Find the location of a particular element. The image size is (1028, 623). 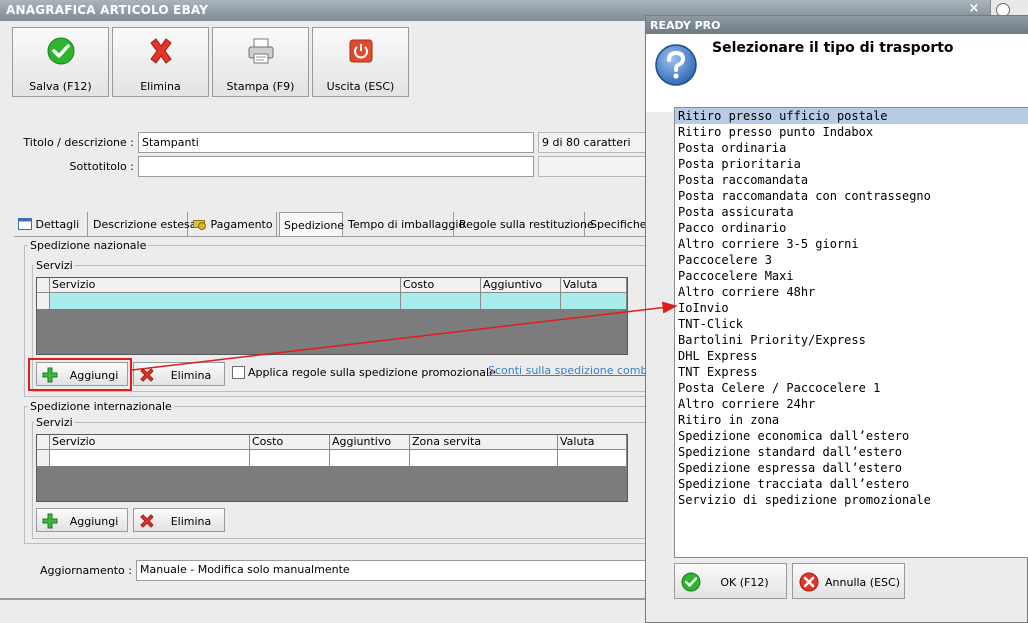

list-item: Altro corriere 48hr is located at coordinates (851, 292).